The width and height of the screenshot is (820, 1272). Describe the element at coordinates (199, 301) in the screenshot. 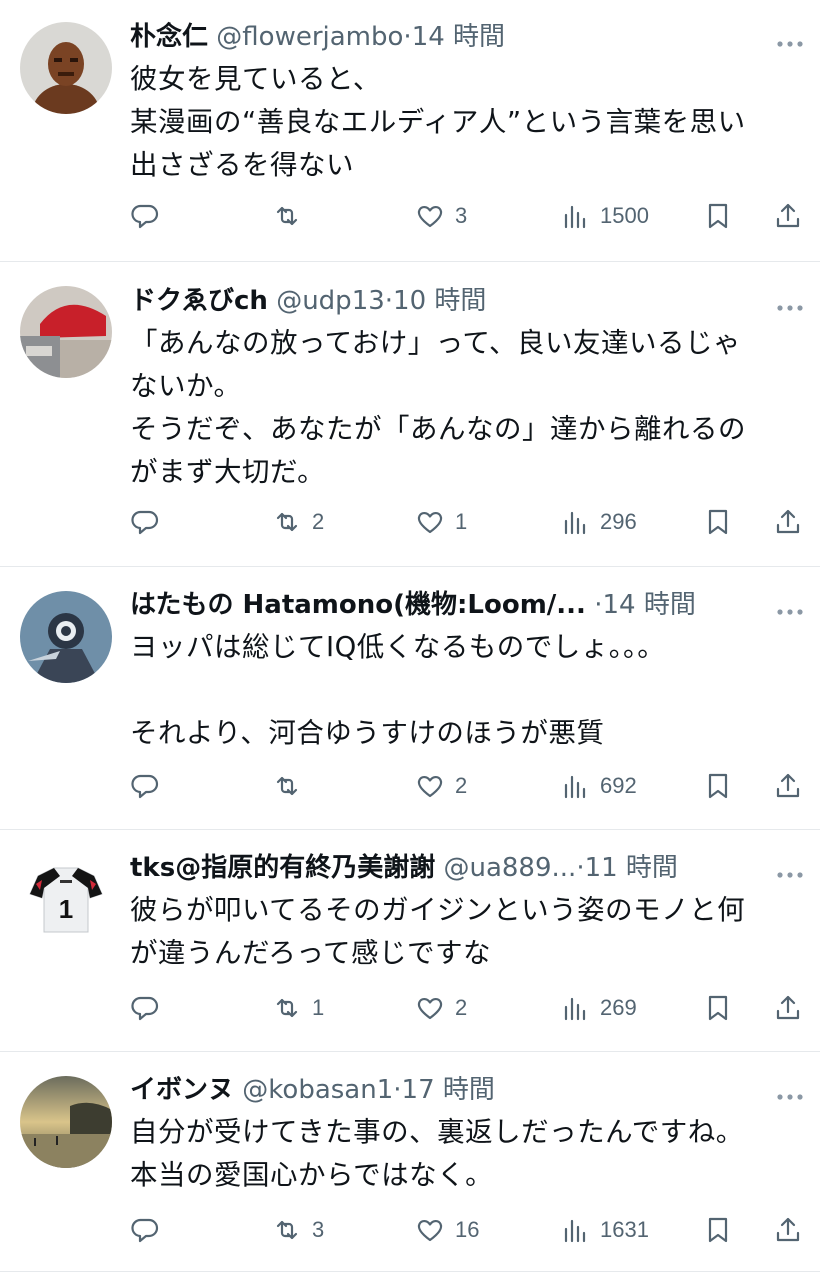

I see `display-name: ドクゑびch` at that location.